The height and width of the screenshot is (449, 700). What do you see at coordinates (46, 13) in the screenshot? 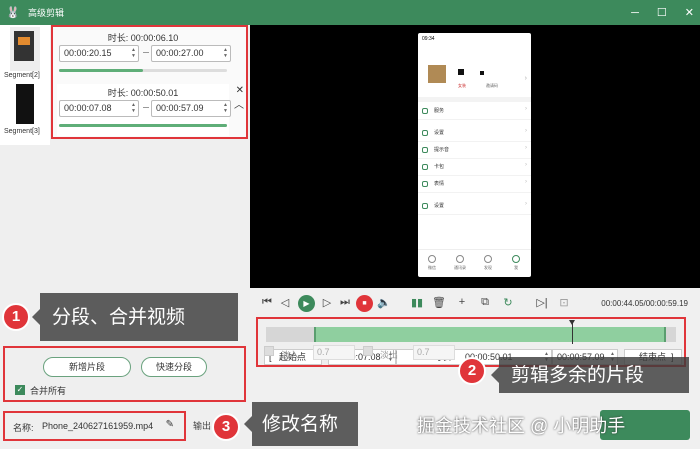
I see `window-title: 高级剪辑` at bounding box center [46, 13].